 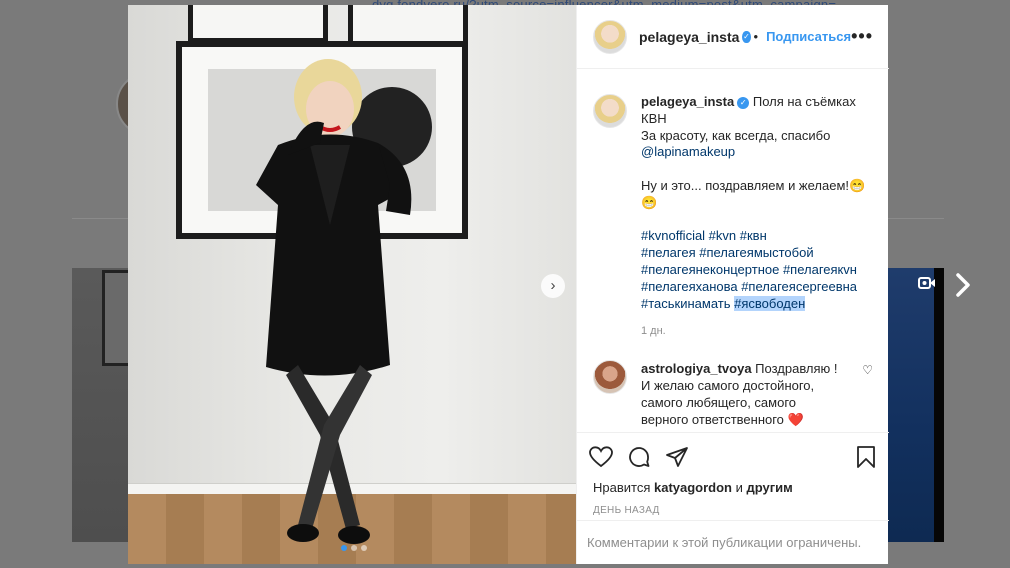 I want to click on likes-text: Нравится katyagordon и другим, so click(x=733, y=487).